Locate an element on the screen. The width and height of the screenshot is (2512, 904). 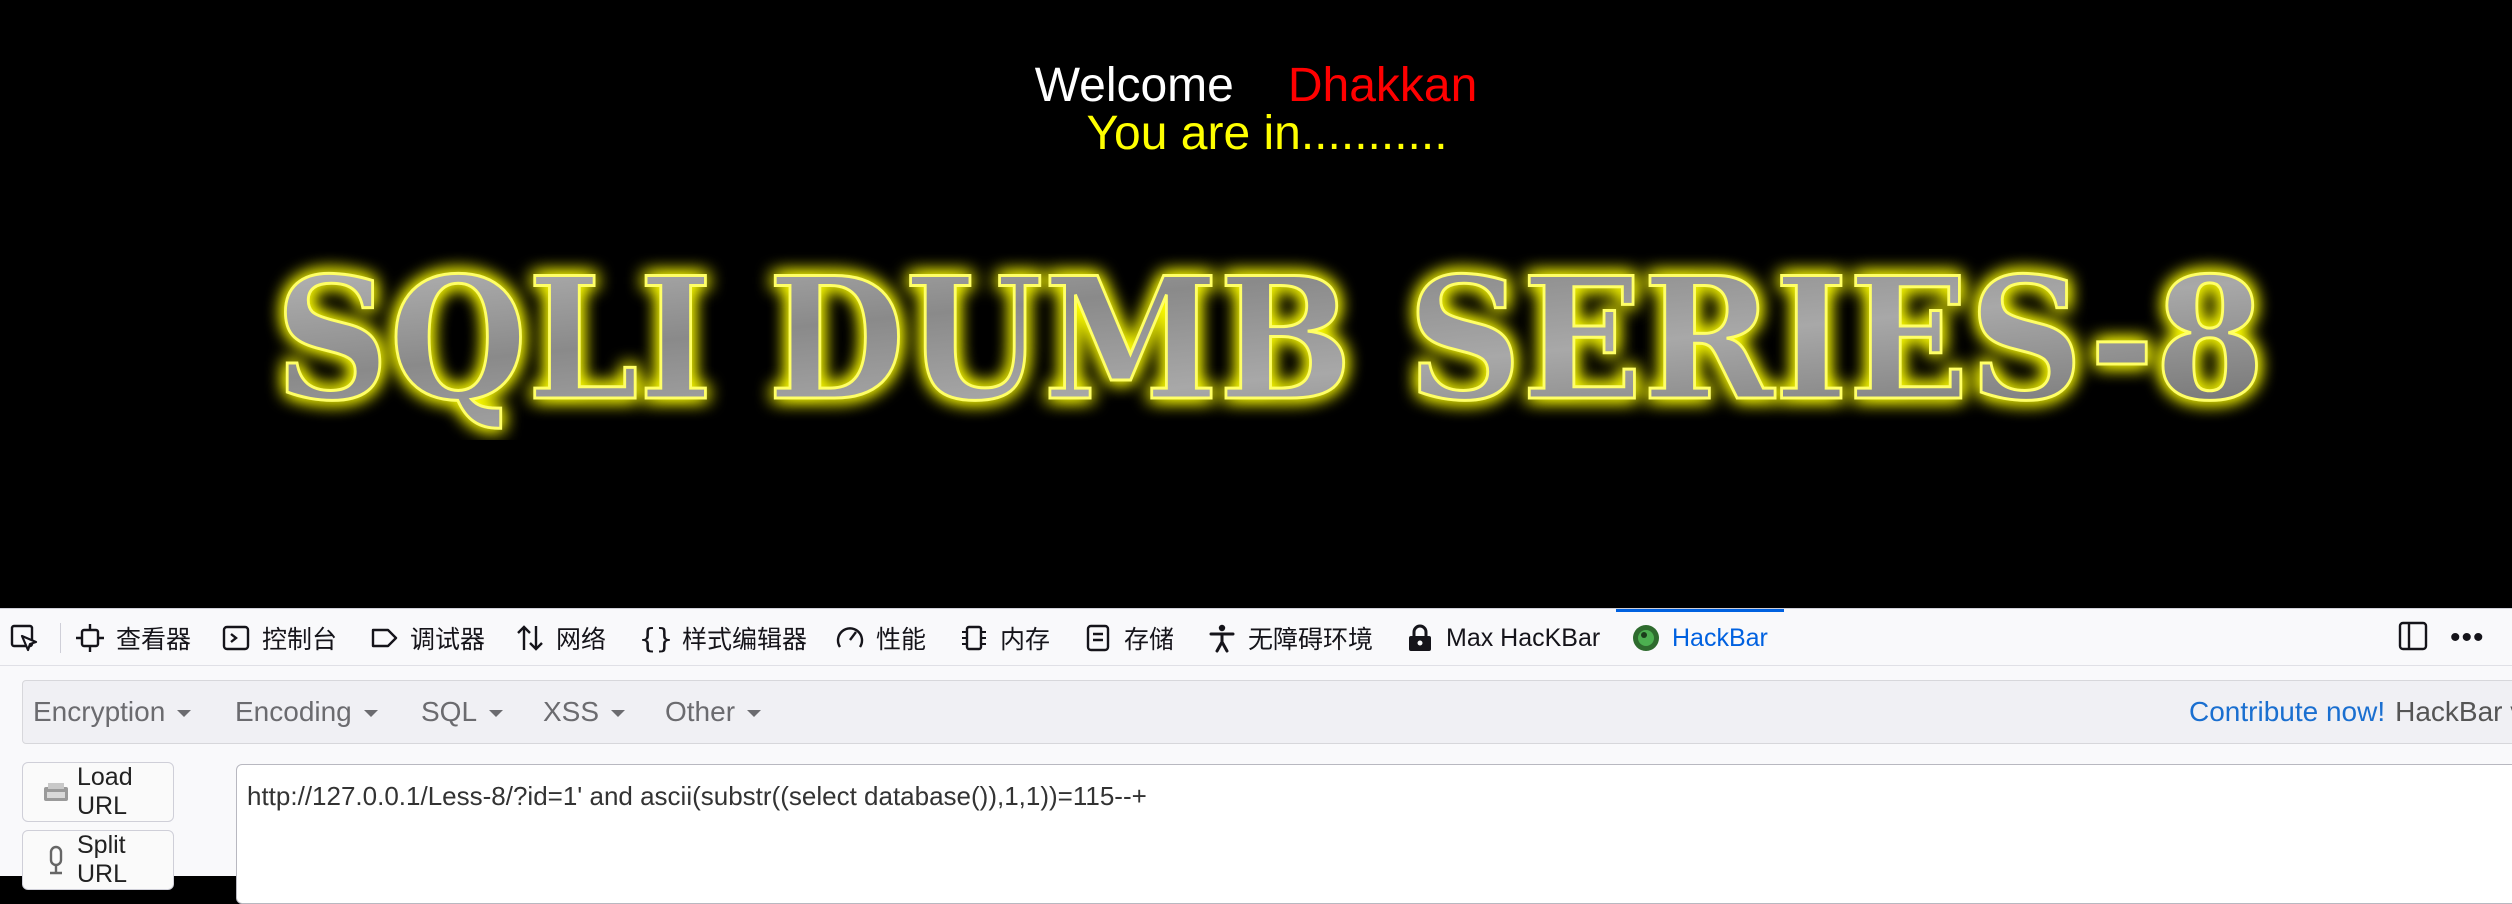
menu-label: Encoding is located at coordinates (293, 711).